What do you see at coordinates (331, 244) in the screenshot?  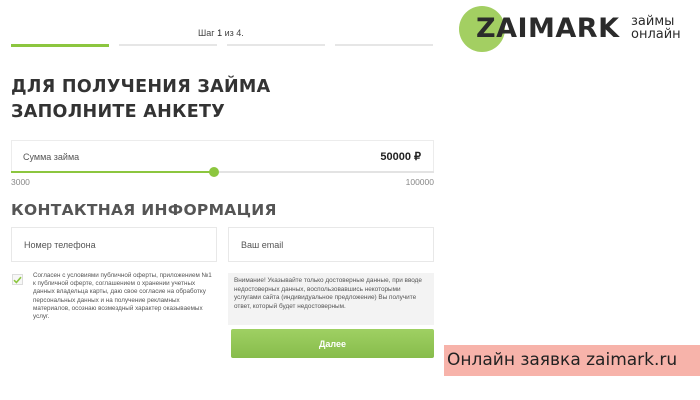 I see `email-input` at bounding box center [331, 244].